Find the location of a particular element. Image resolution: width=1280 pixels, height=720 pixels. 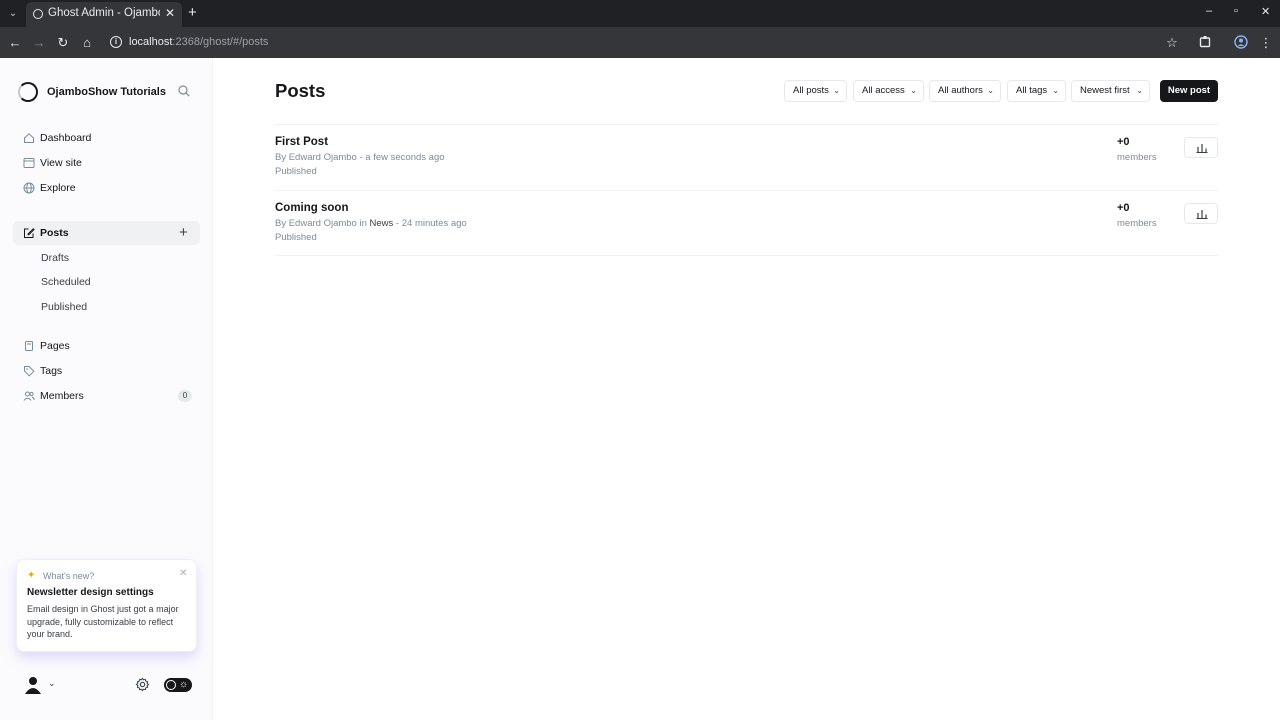

filter-label: All authors is located at coordinates (960, 90).